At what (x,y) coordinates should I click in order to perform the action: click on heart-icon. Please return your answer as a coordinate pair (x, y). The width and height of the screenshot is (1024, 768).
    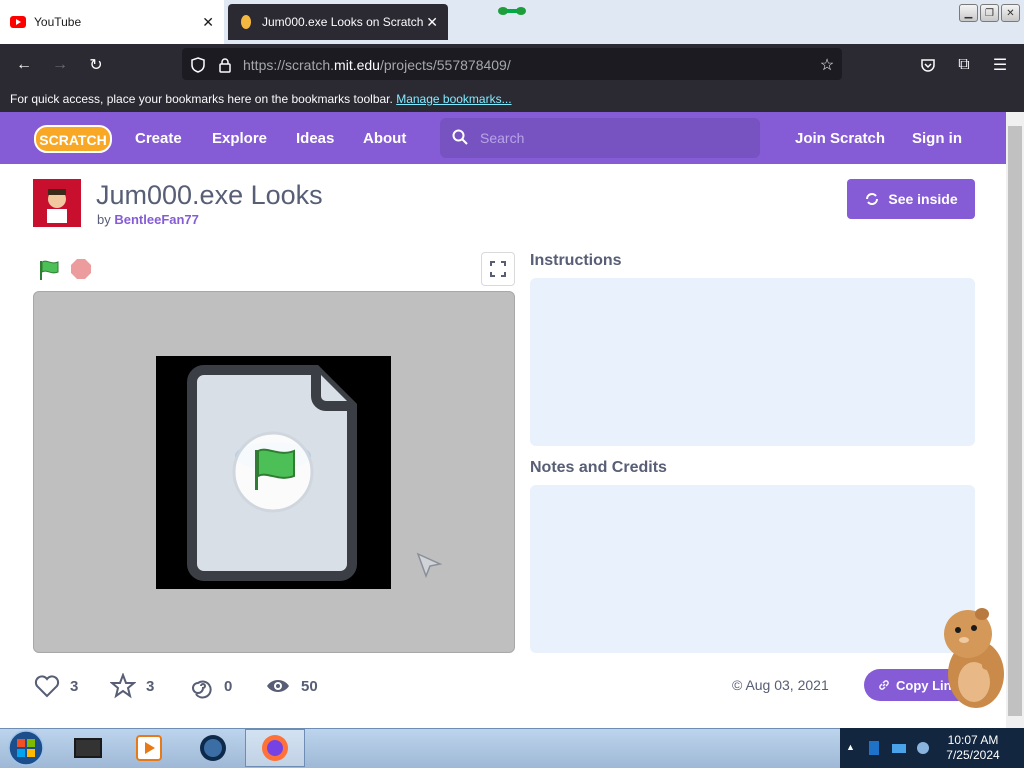
    Looking at the image, I should click on (47, 686).